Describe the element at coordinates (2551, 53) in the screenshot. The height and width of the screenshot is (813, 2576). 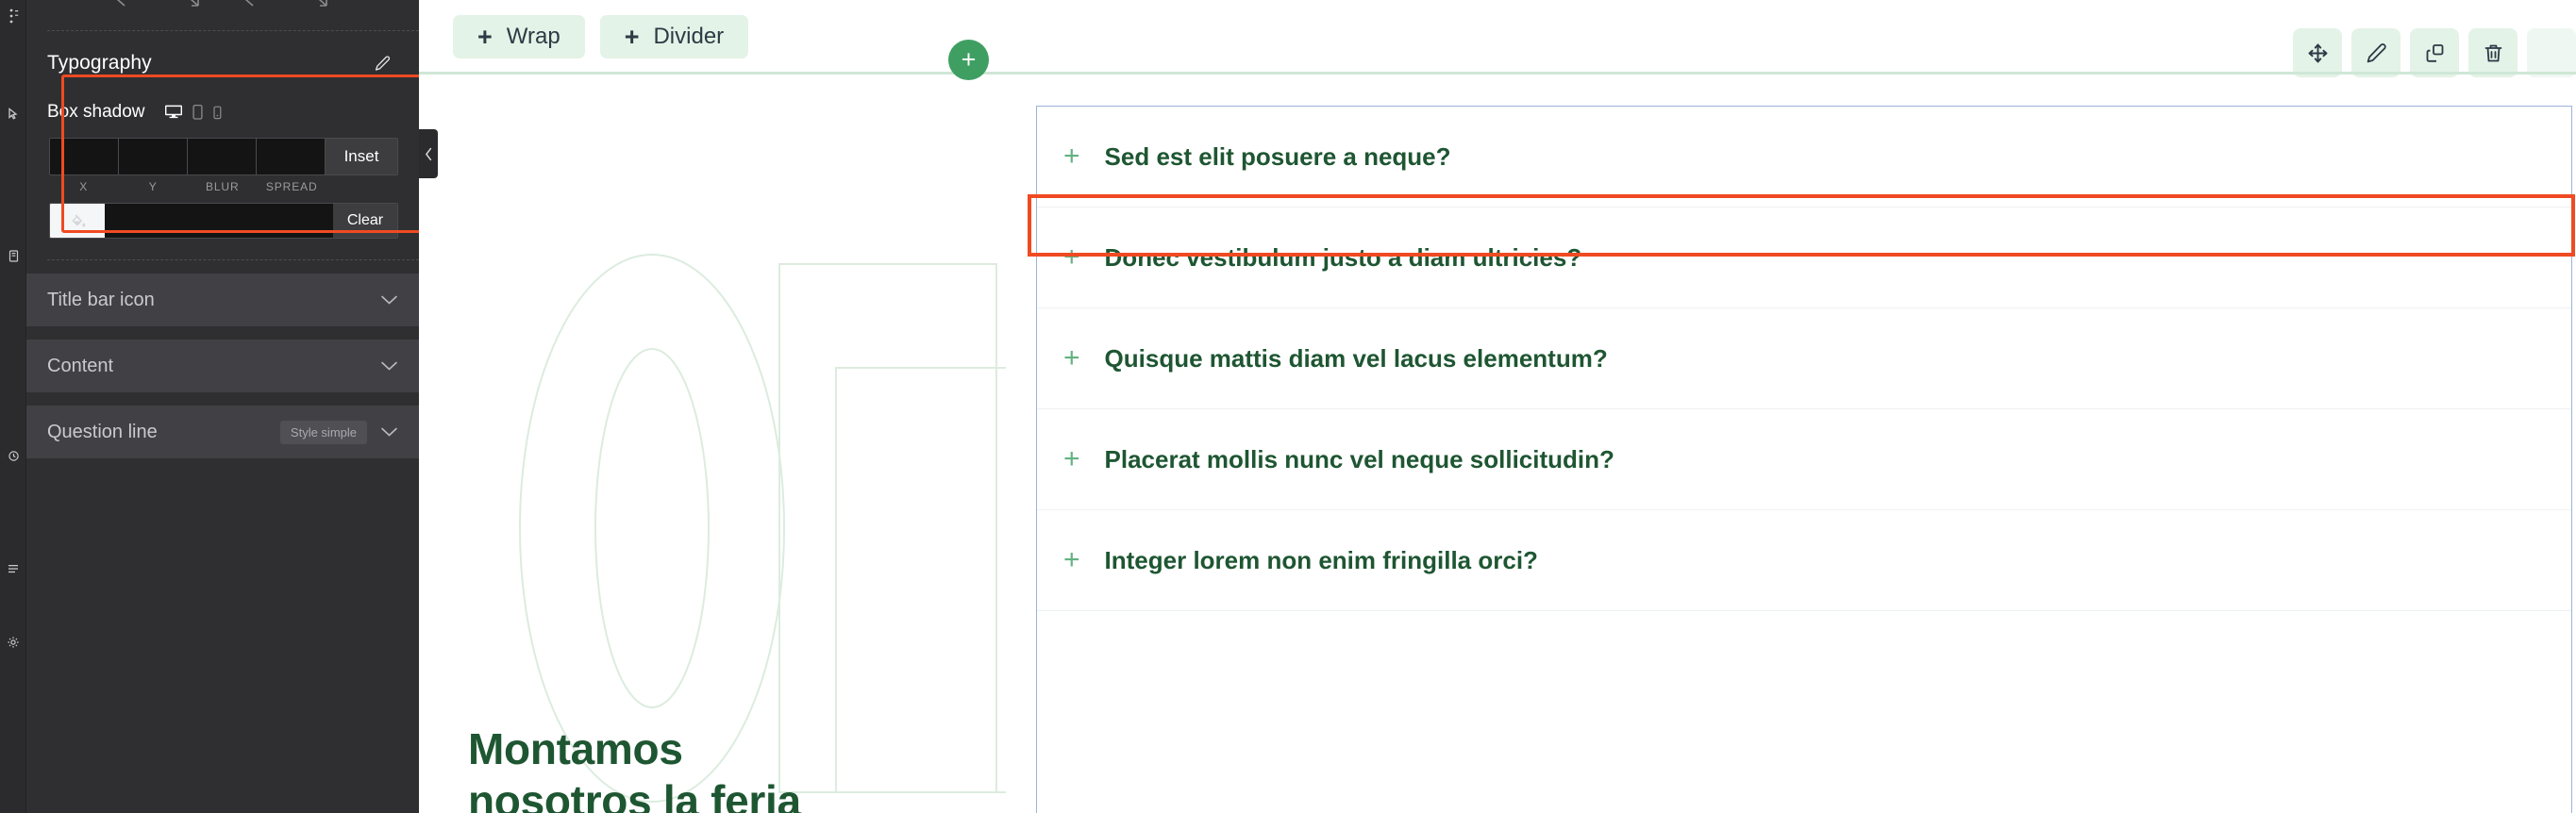
I see `more-actions-button` at that location.